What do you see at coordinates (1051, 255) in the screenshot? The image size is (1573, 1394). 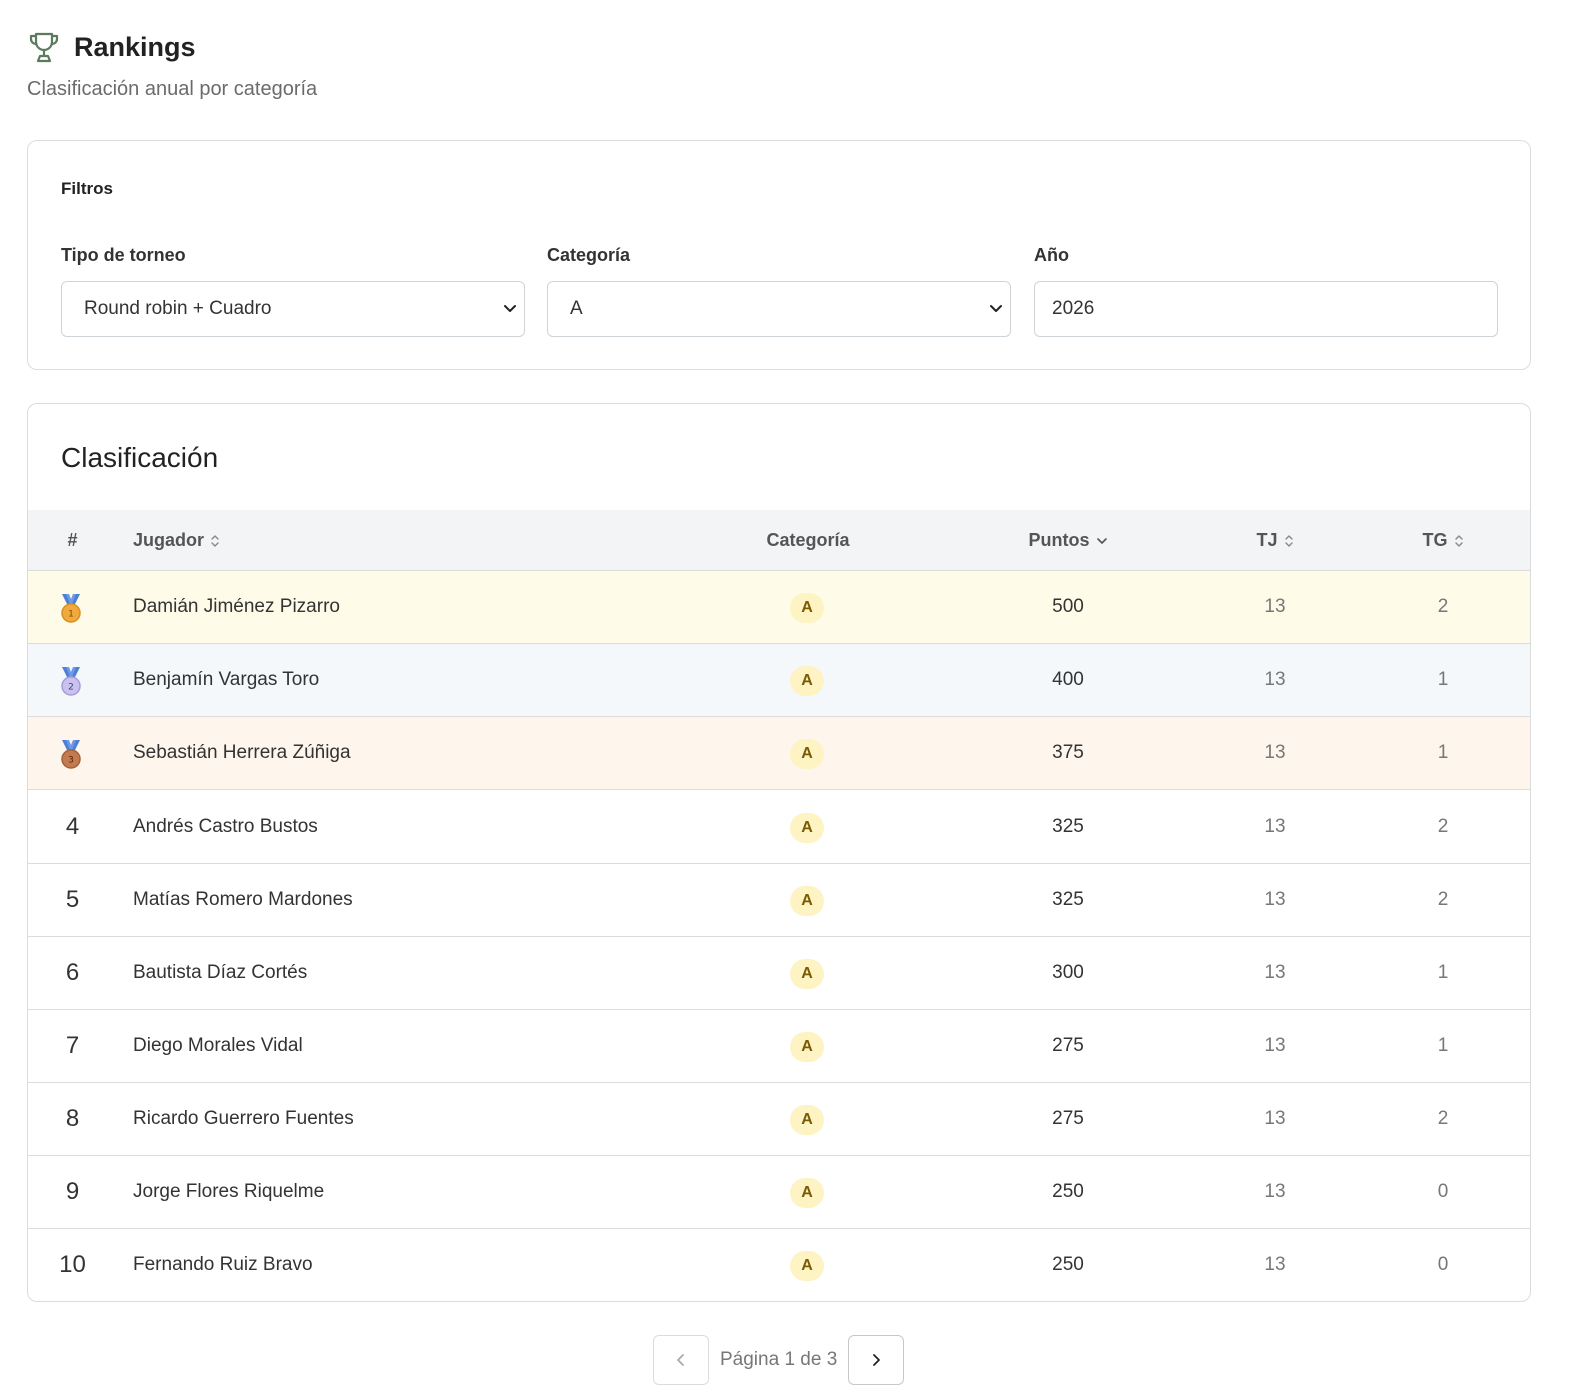 I see `year-label: Año` at bounding box center [1051, 255].